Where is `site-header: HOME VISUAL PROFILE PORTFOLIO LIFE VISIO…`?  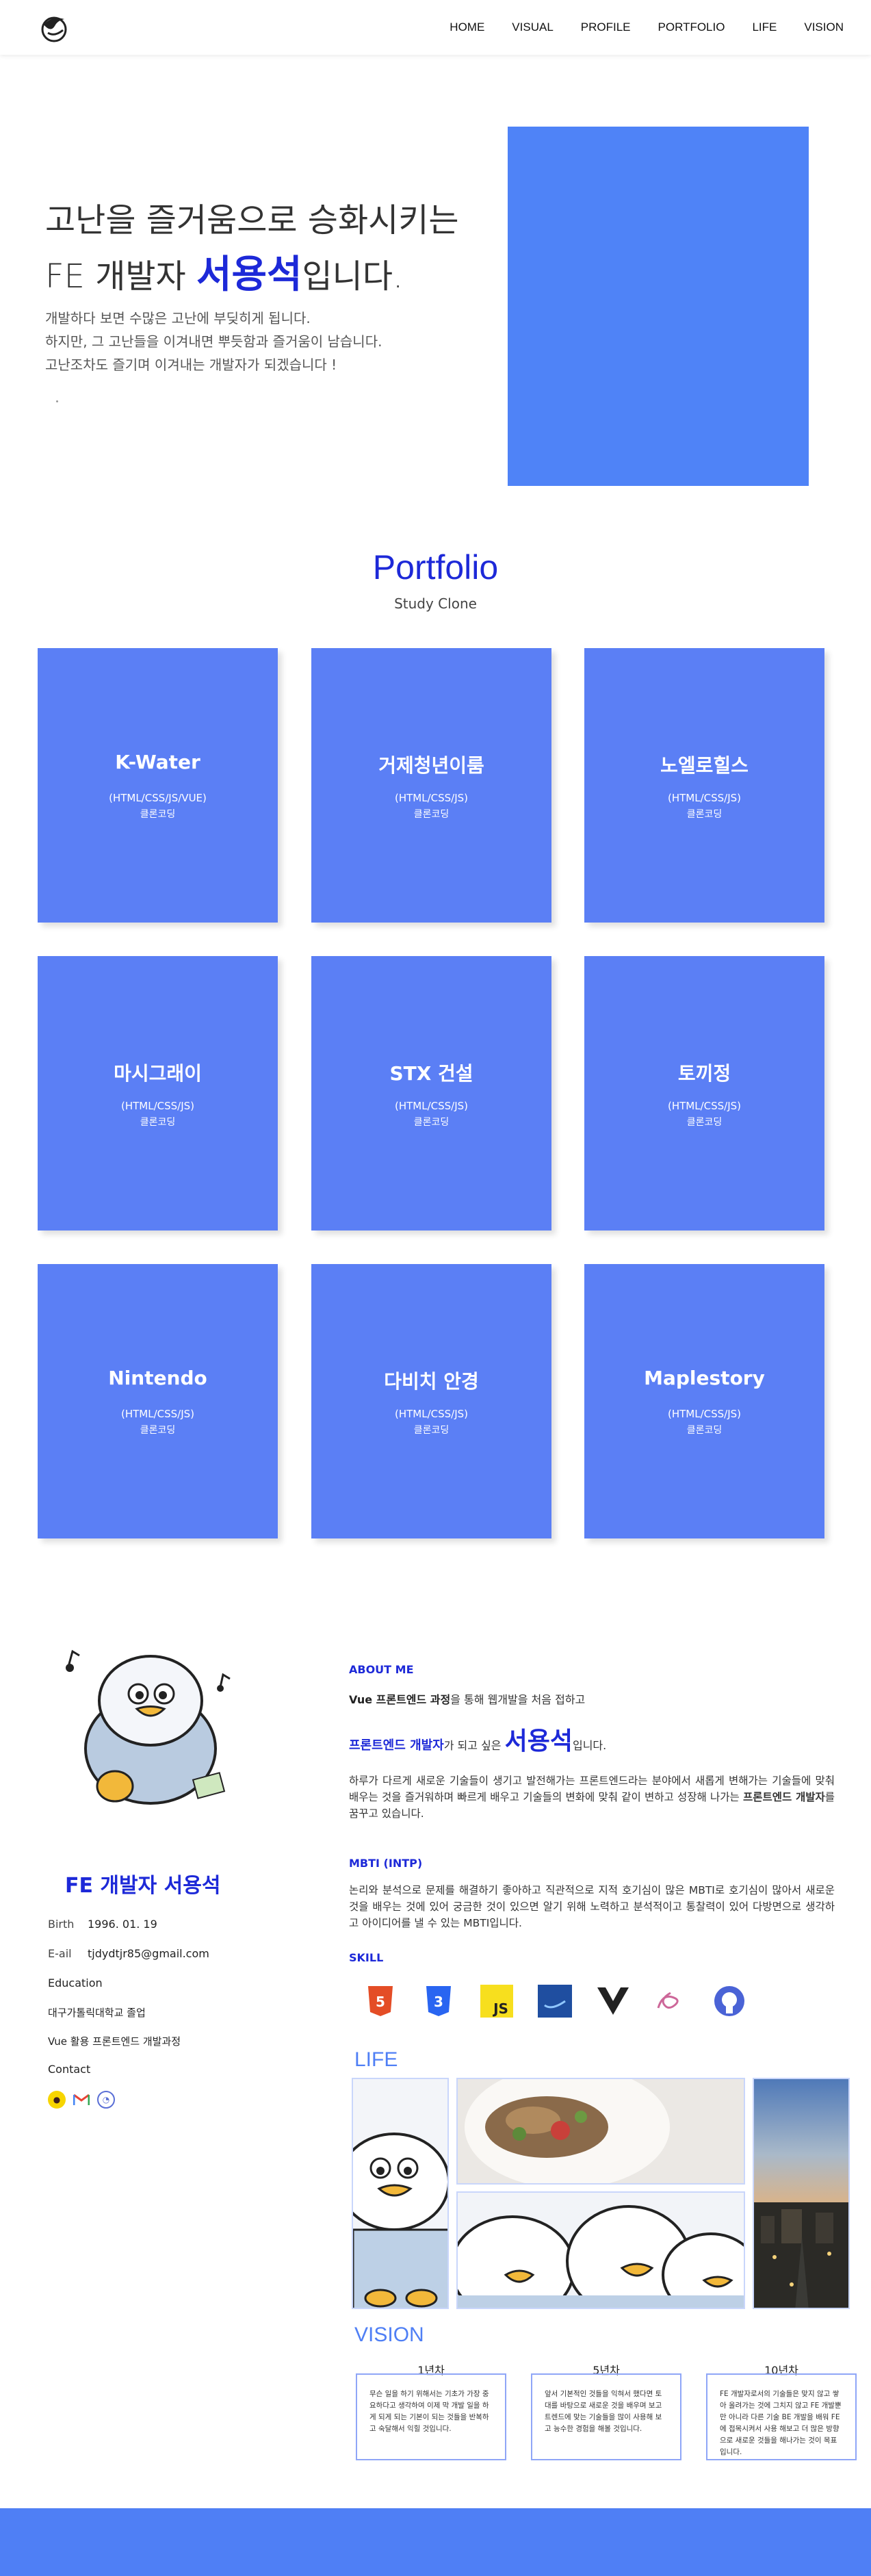 site-header: HOME VISUAL PROFILE PORTFOLIO LIFE VISIO… is located at coordinates (435, 27).